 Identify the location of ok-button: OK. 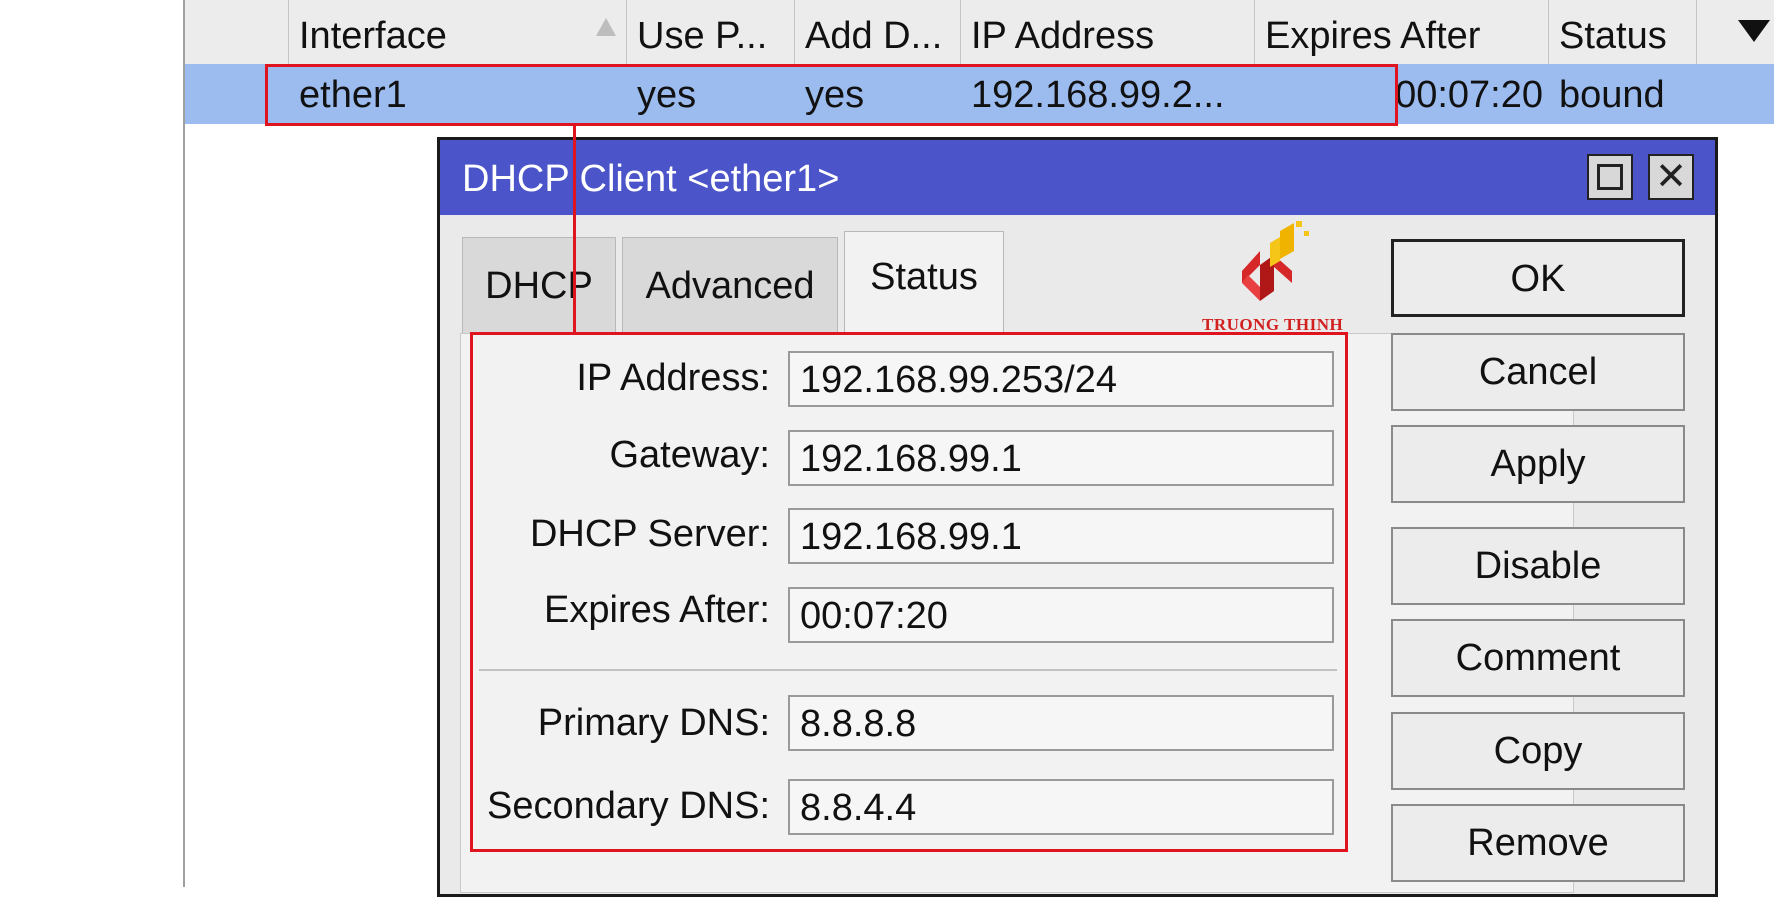
(1538, 278).